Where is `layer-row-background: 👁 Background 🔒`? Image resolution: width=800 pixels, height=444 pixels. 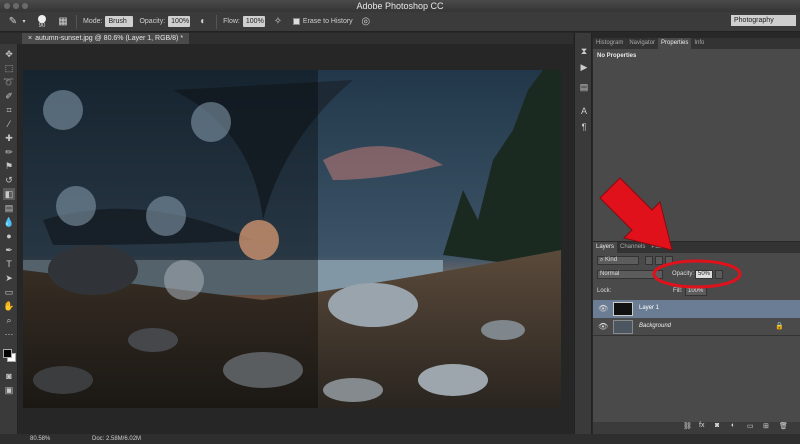 layer-row-background: 👁 Background 🔒 is located at coordinates (696, 327).